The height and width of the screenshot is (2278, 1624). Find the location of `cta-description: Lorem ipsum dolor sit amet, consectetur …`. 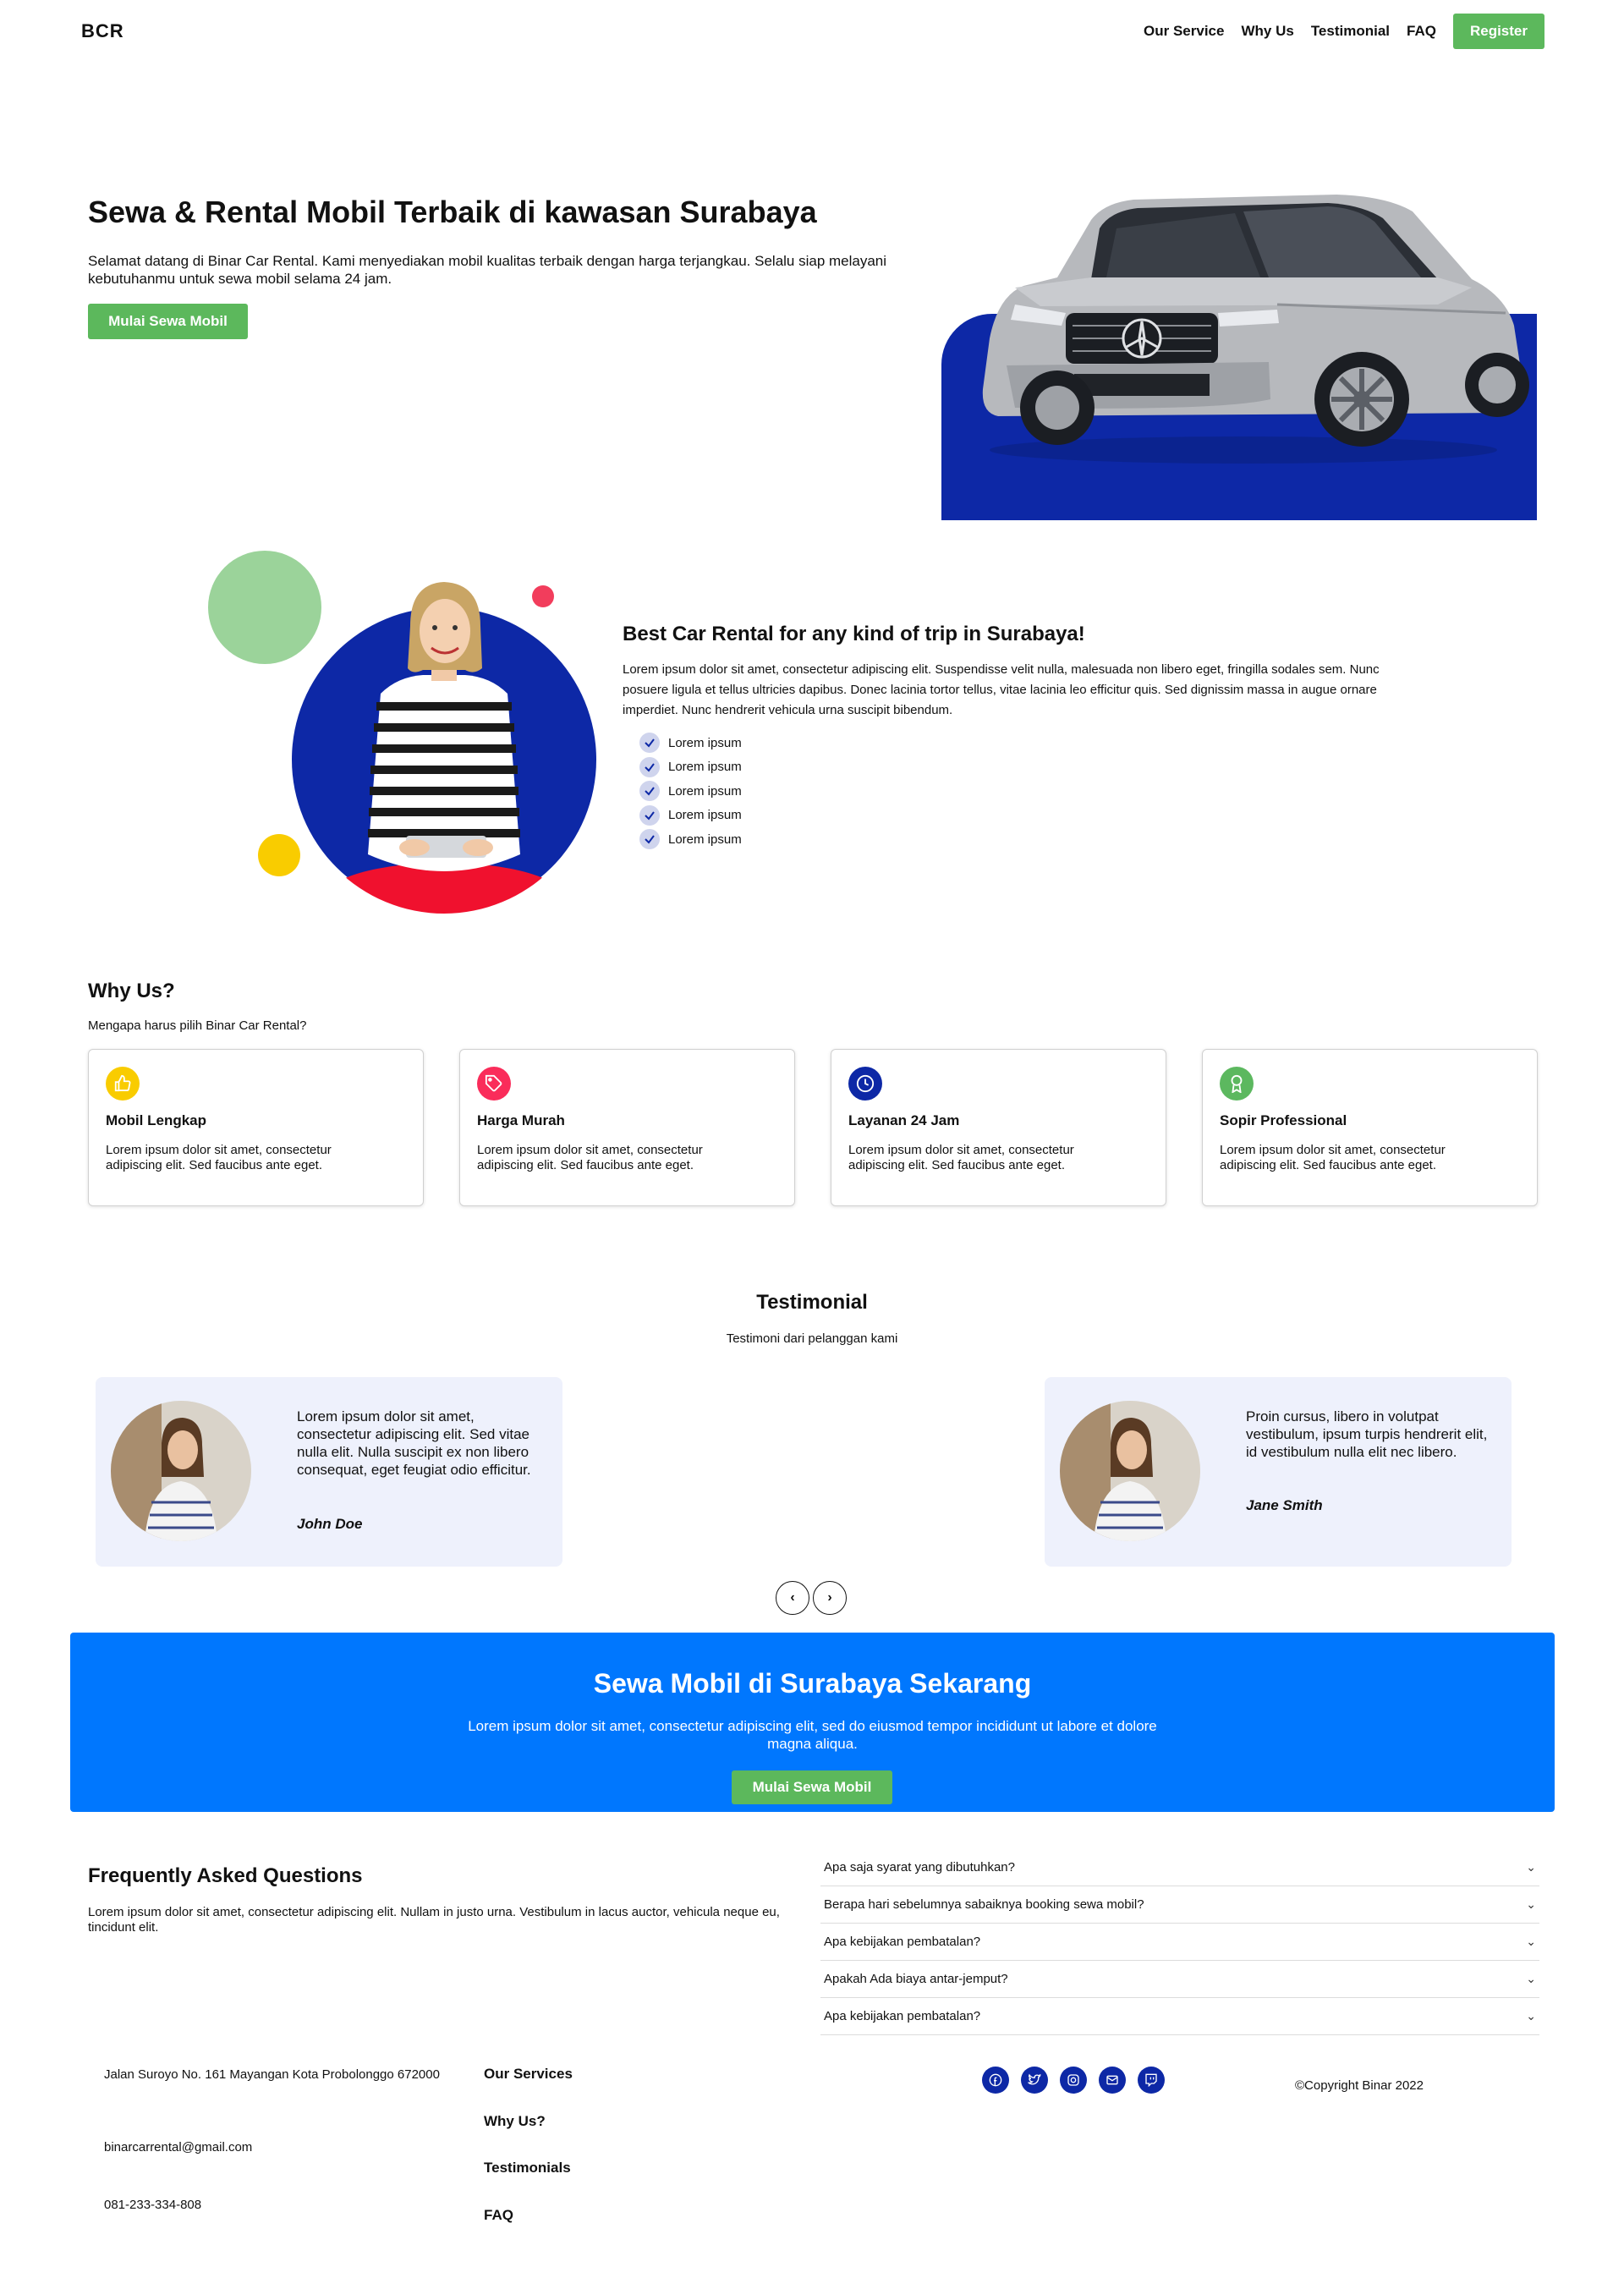

cta-description: Lorem ipsum dolor sit amet, consectetur … is located at coordinates (812, 1735).